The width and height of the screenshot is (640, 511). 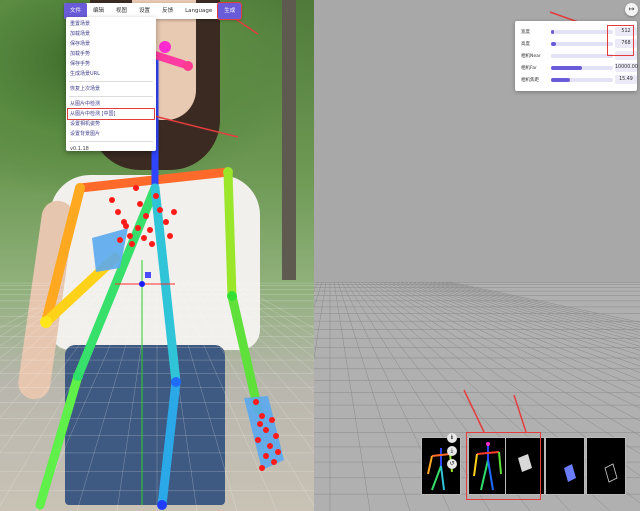 I want to click on menu-item-reset-scene: 重置场景, so click(x=111, y=24).